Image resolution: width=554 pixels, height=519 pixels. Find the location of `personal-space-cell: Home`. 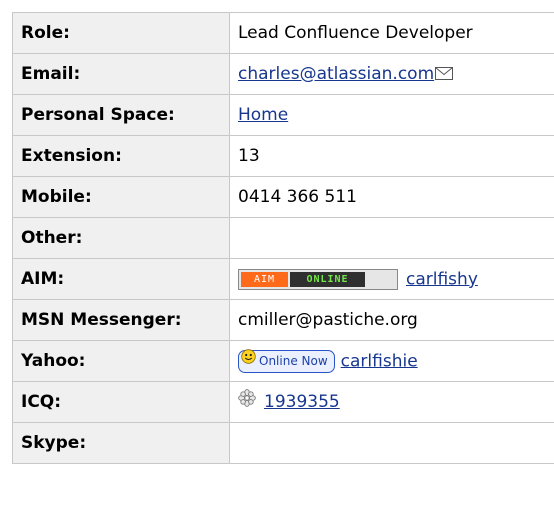

personal-space-cell: Home is located at coordinates (391, 115).